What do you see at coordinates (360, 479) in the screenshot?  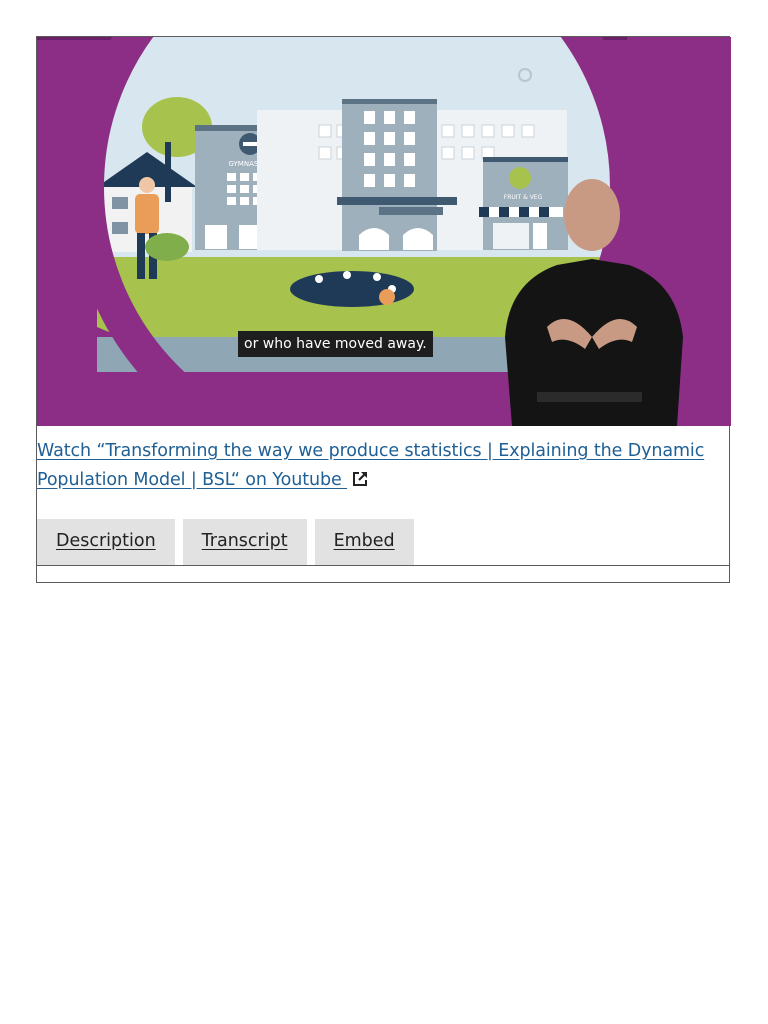 I see `external-link-icon` at bounding box center [360, 479].